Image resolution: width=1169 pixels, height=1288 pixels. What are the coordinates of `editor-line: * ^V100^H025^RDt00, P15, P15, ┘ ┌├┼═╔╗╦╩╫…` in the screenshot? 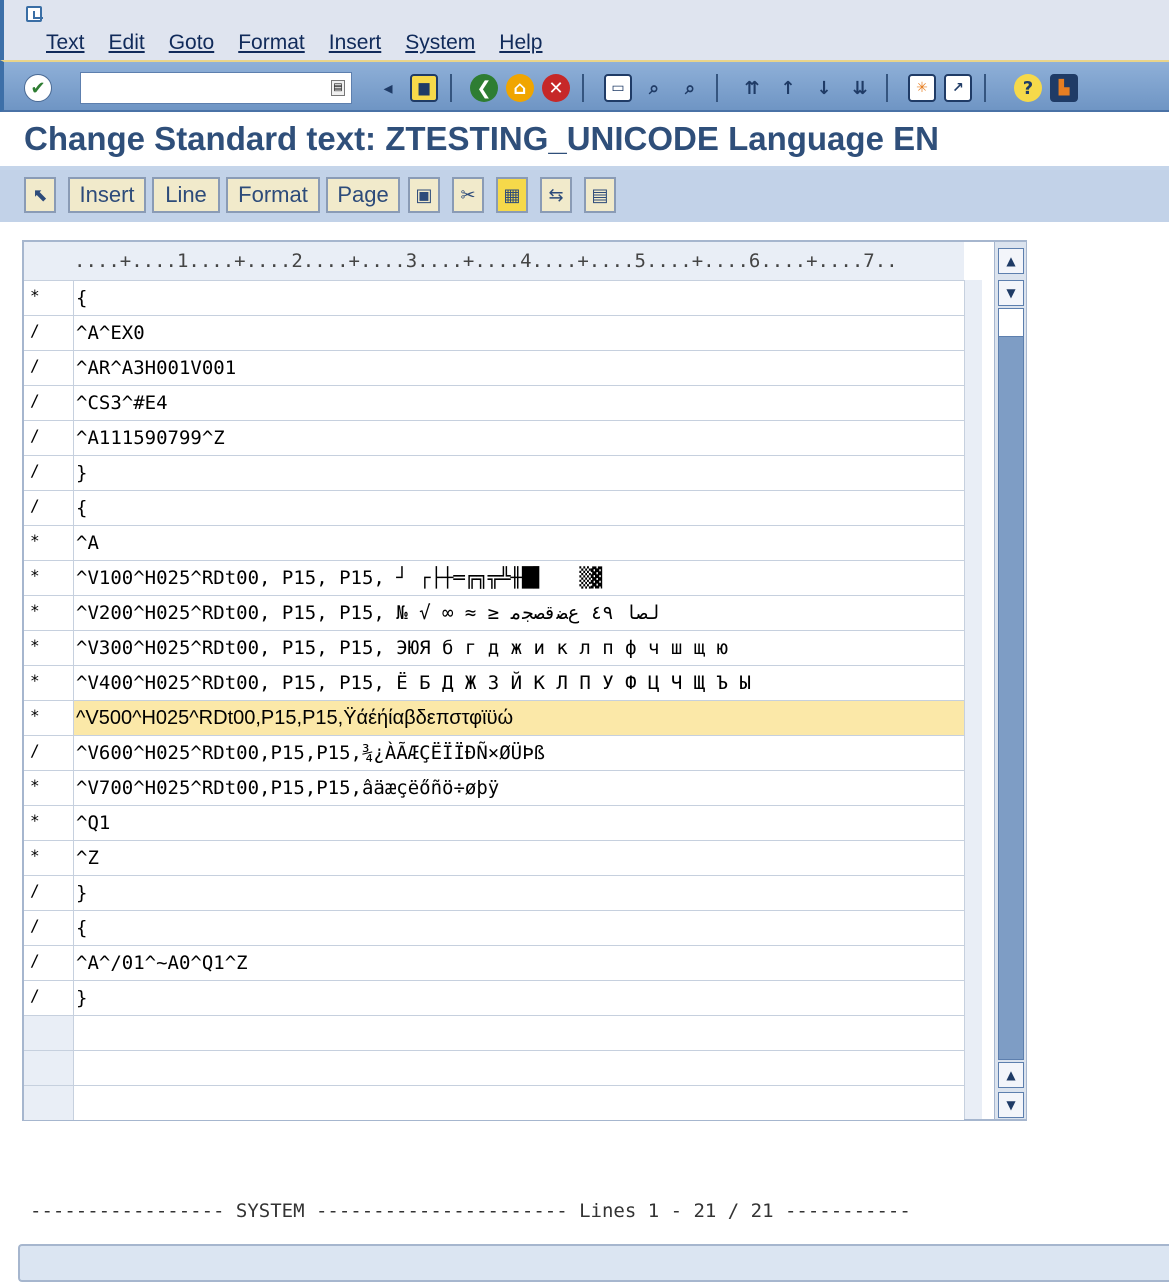 It's located at (494, 577).